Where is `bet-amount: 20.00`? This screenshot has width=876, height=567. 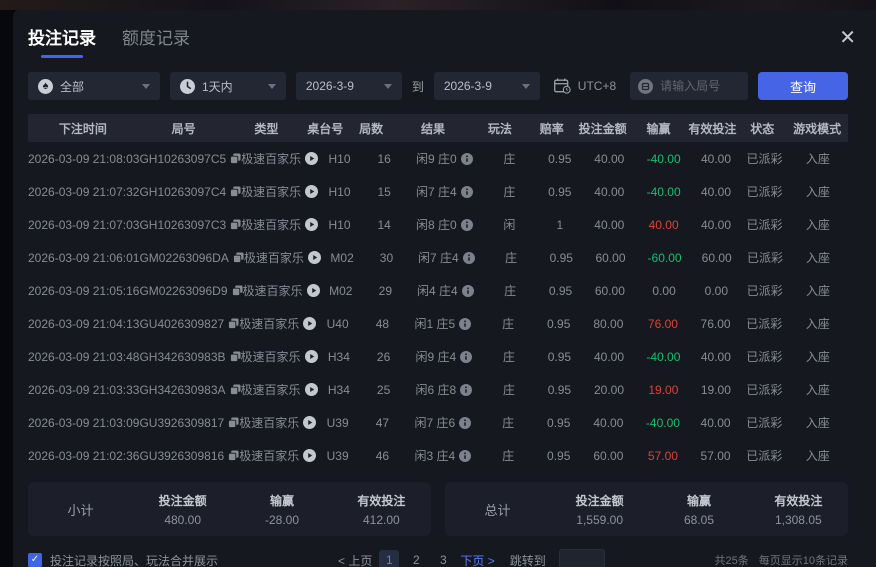
bet-amount: 20.00 is located at coordinates (608, 389).